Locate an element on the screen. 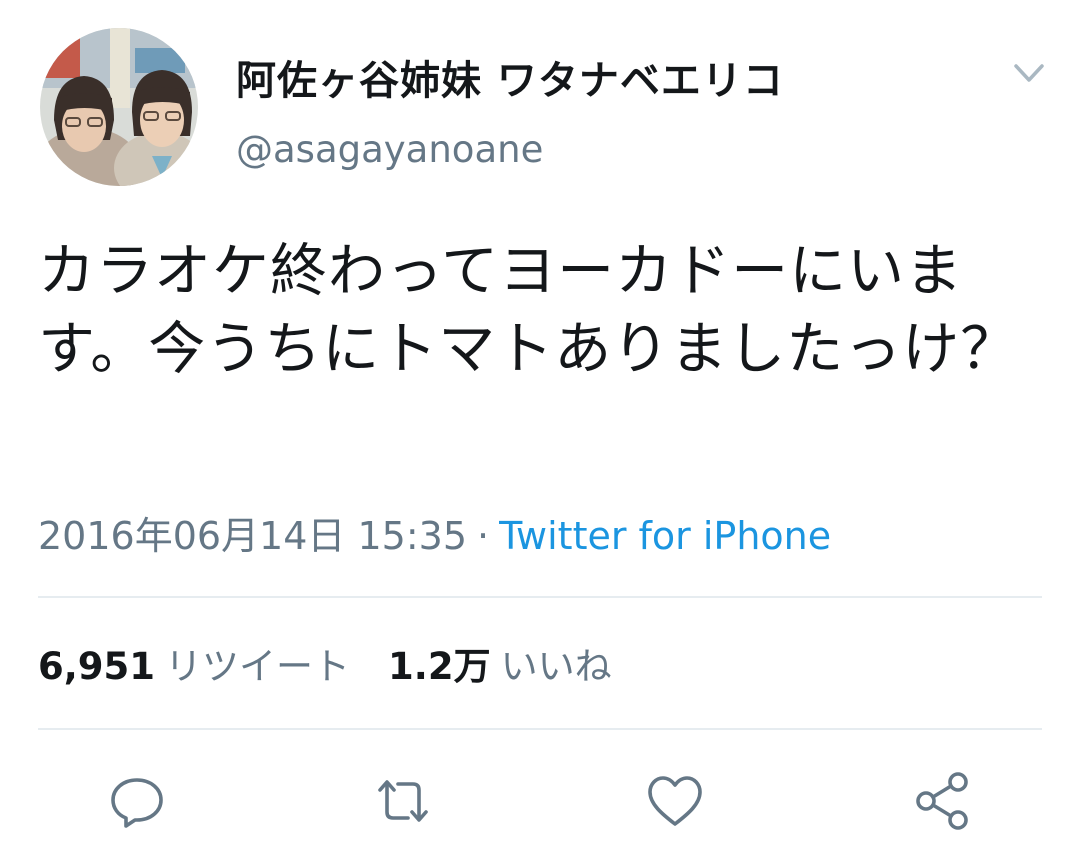  tweet-meta: 2016年06月14日 15:35 · Twitter for iPhone is located at coordinates (434, 532).